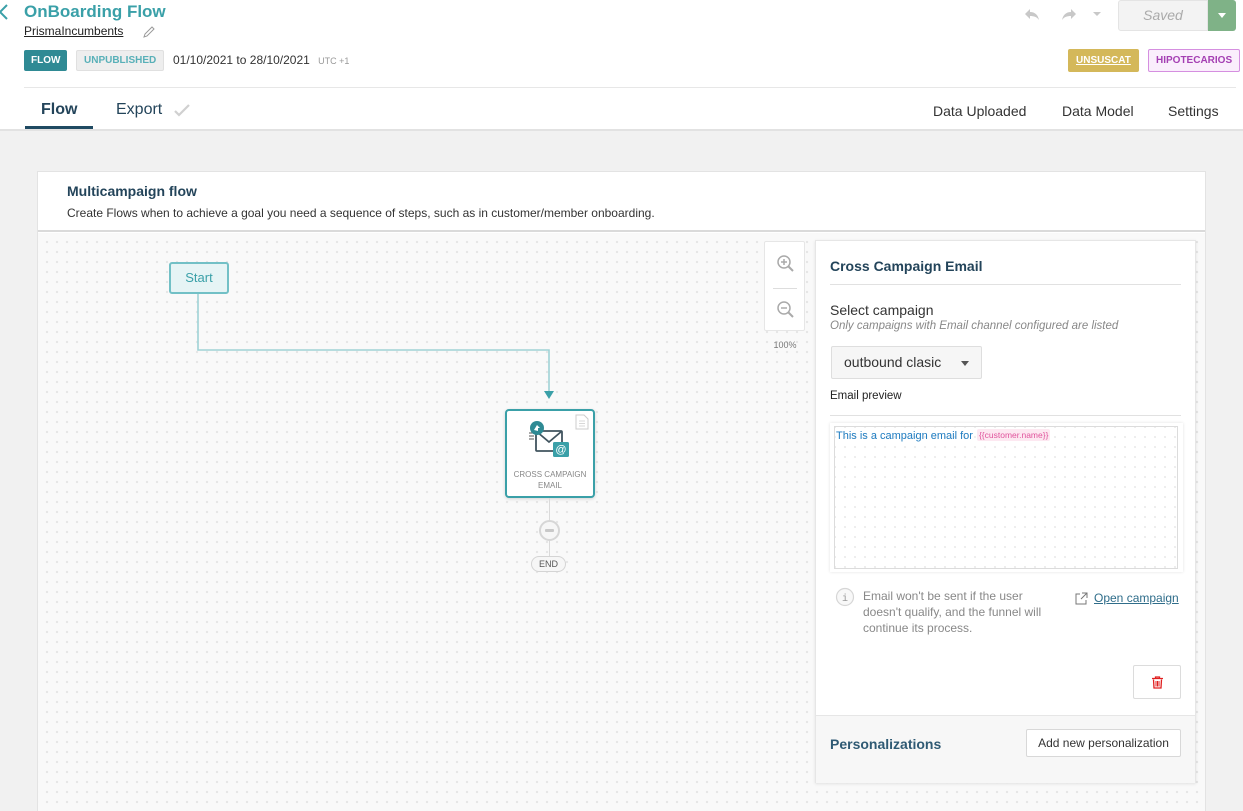 The image size is (1243, 811). I want to click on end-node: END, so click(548, 564).